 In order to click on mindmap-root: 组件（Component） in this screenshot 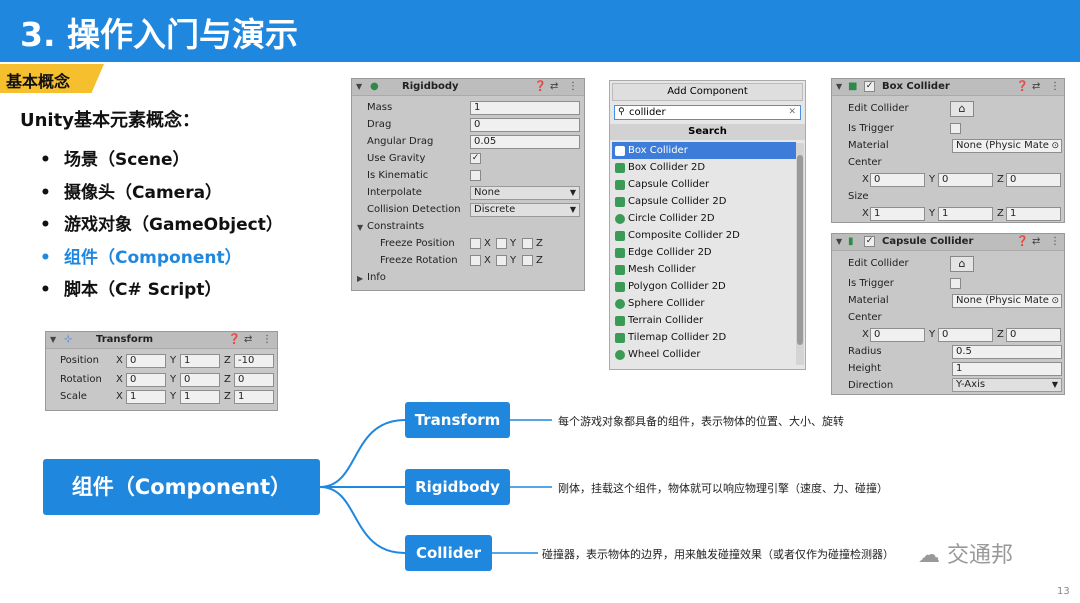, I will do `click(181, 487)`.